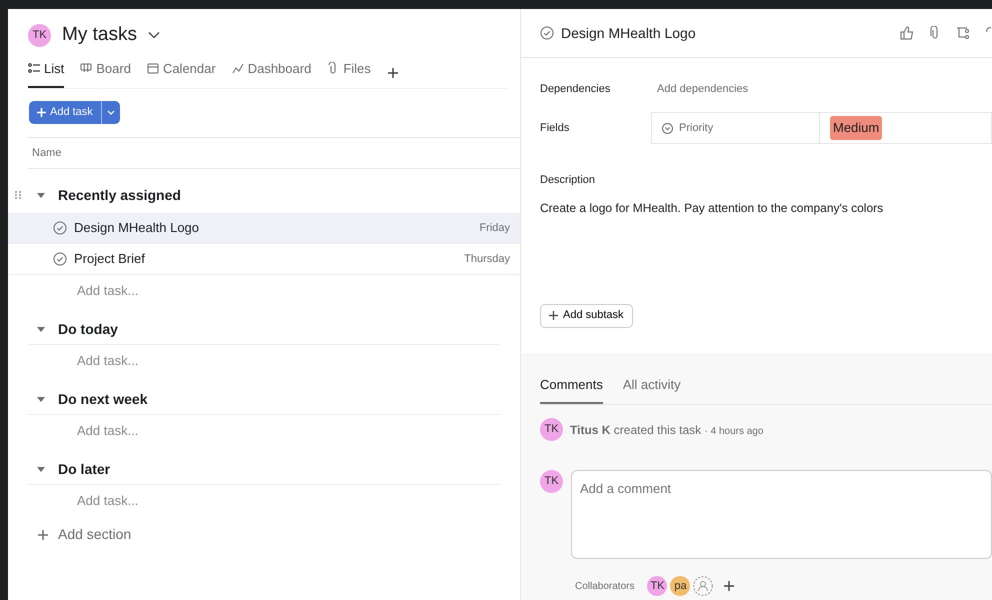  Describe the element at coordinates (88, 329) in the screenshot. I see `section-title: Do today` at that location.